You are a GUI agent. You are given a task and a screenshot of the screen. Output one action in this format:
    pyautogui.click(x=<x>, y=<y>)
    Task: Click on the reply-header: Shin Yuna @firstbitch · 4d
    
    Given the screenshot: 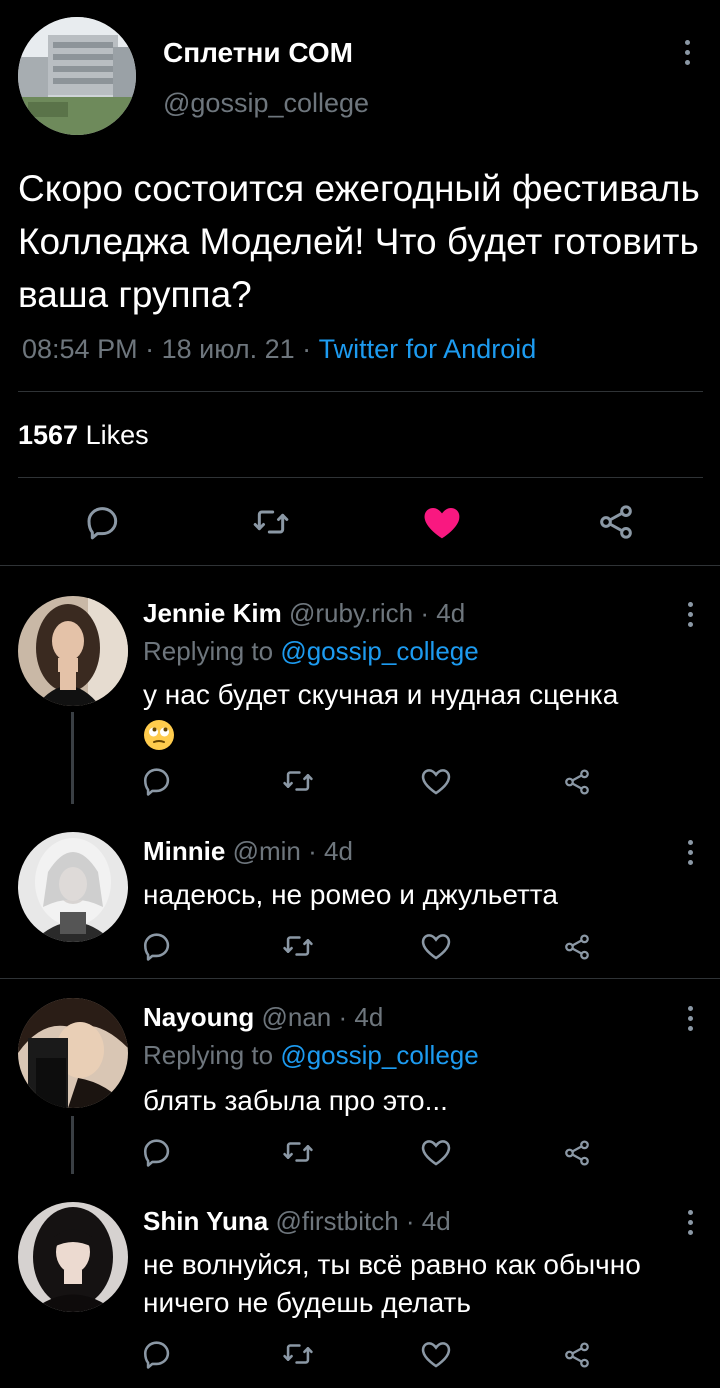 What is the action you would take?
    pyautogui.click(x=297, y=1221)
    